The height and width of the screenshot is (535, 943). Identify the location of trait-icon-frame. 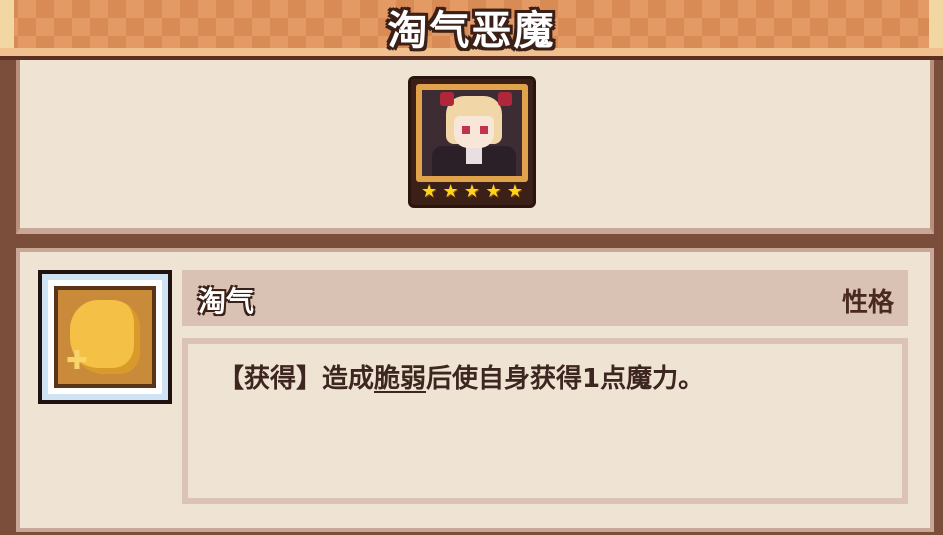
(105, 337).